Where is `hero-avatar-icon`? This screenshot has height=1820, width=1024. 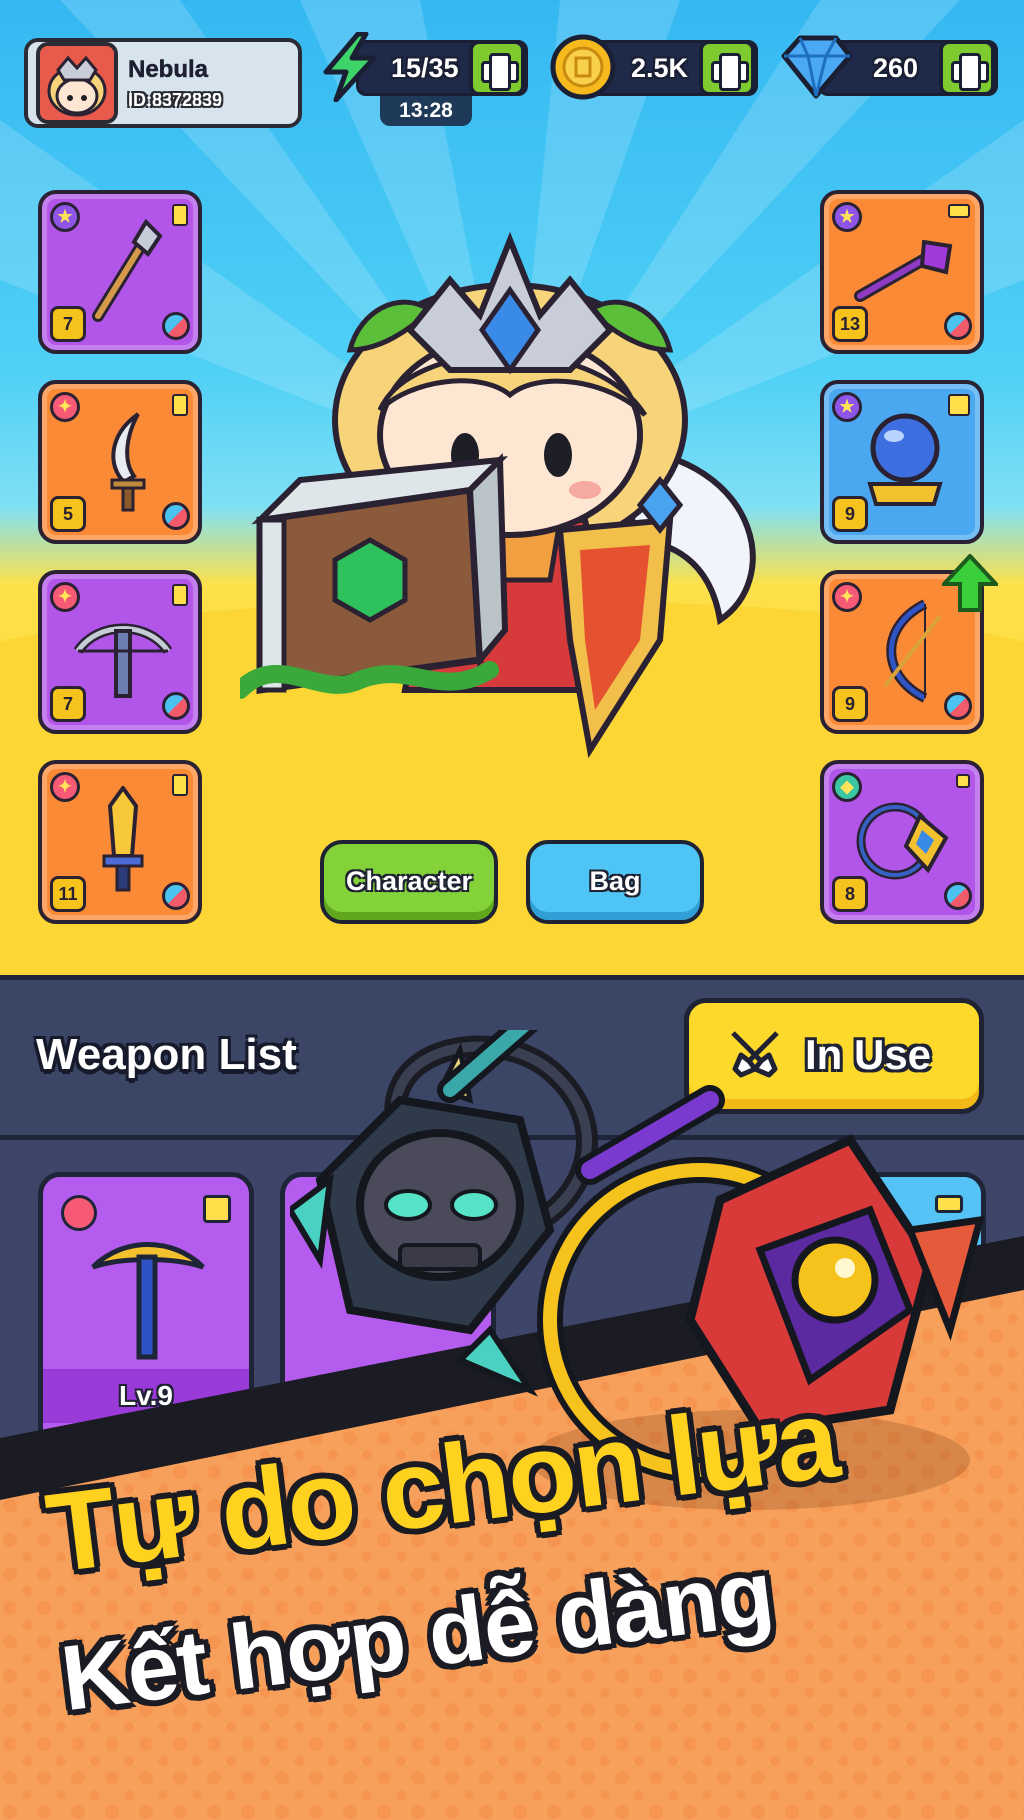
hero-avatar-icon is located at coordinates (77, 83).